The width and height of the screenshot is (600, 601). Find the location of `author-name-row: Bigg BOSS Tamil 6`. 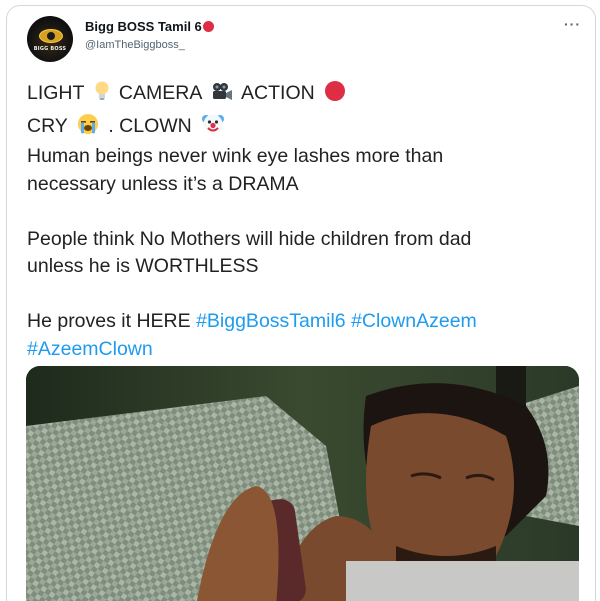

author-name-row: Bigg BOSS Tamil 6 is located at coordinates (149, 26).